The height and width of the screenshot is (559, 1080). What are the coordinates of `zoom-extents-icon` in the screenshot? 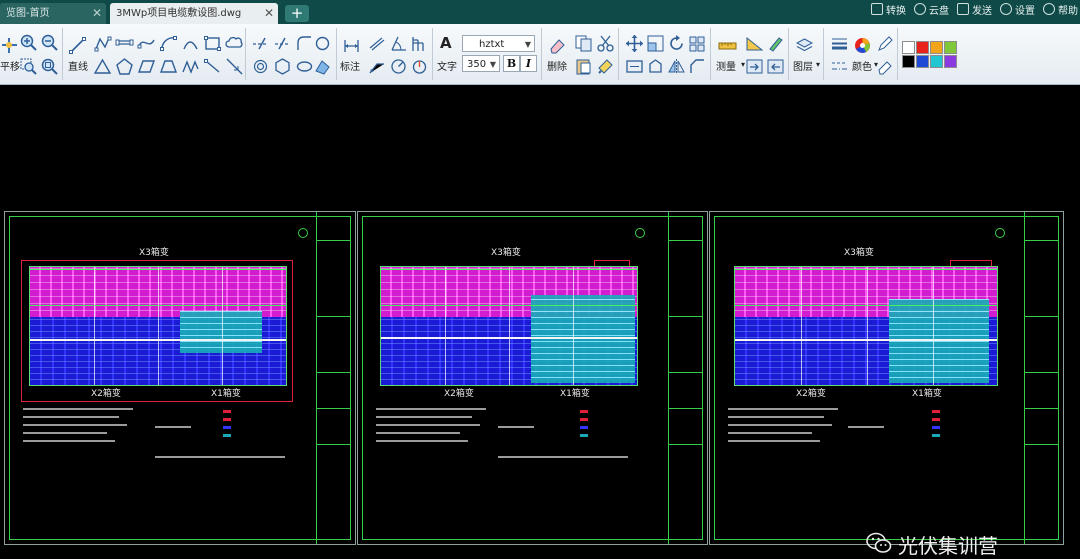 It's located at (49, 66).